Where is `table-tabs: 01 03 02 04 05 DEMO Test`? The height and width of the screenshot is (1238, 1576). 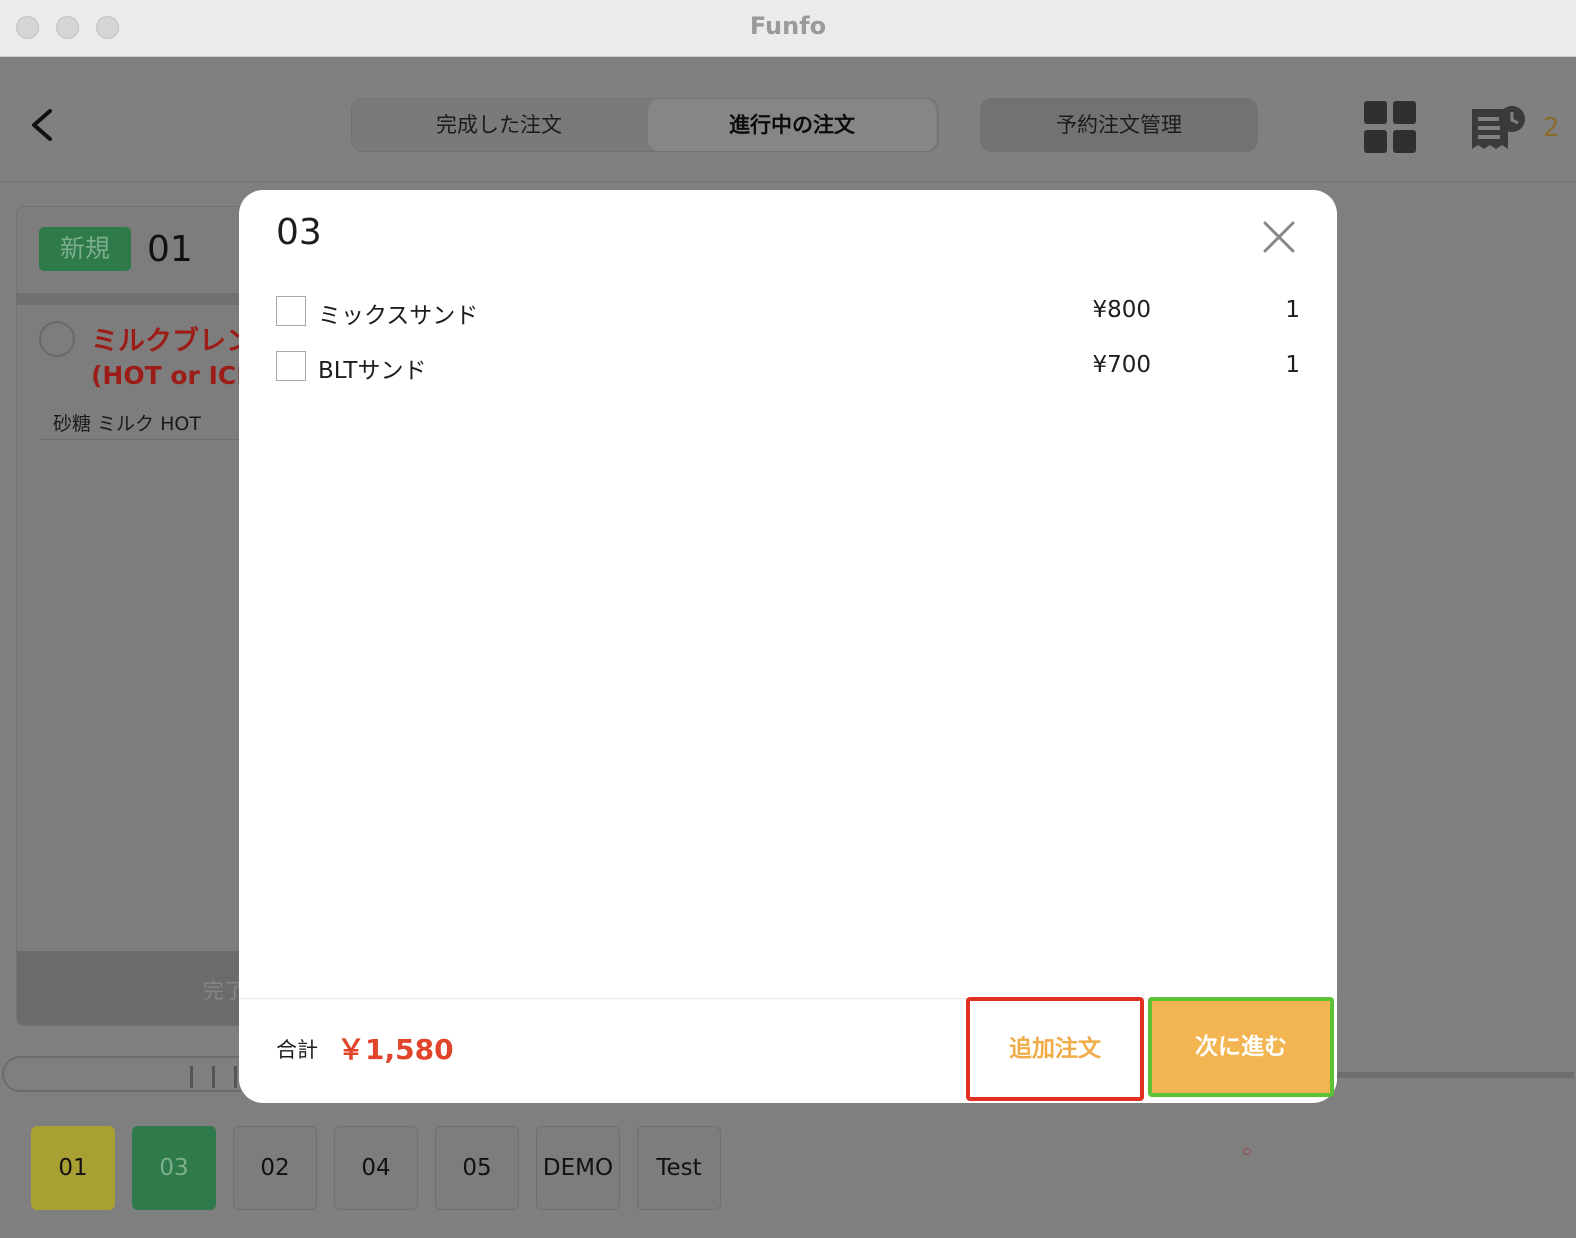 table-tabs: 01 03 02 04 05 DEMO Test is located at coordinates (788, 1165).